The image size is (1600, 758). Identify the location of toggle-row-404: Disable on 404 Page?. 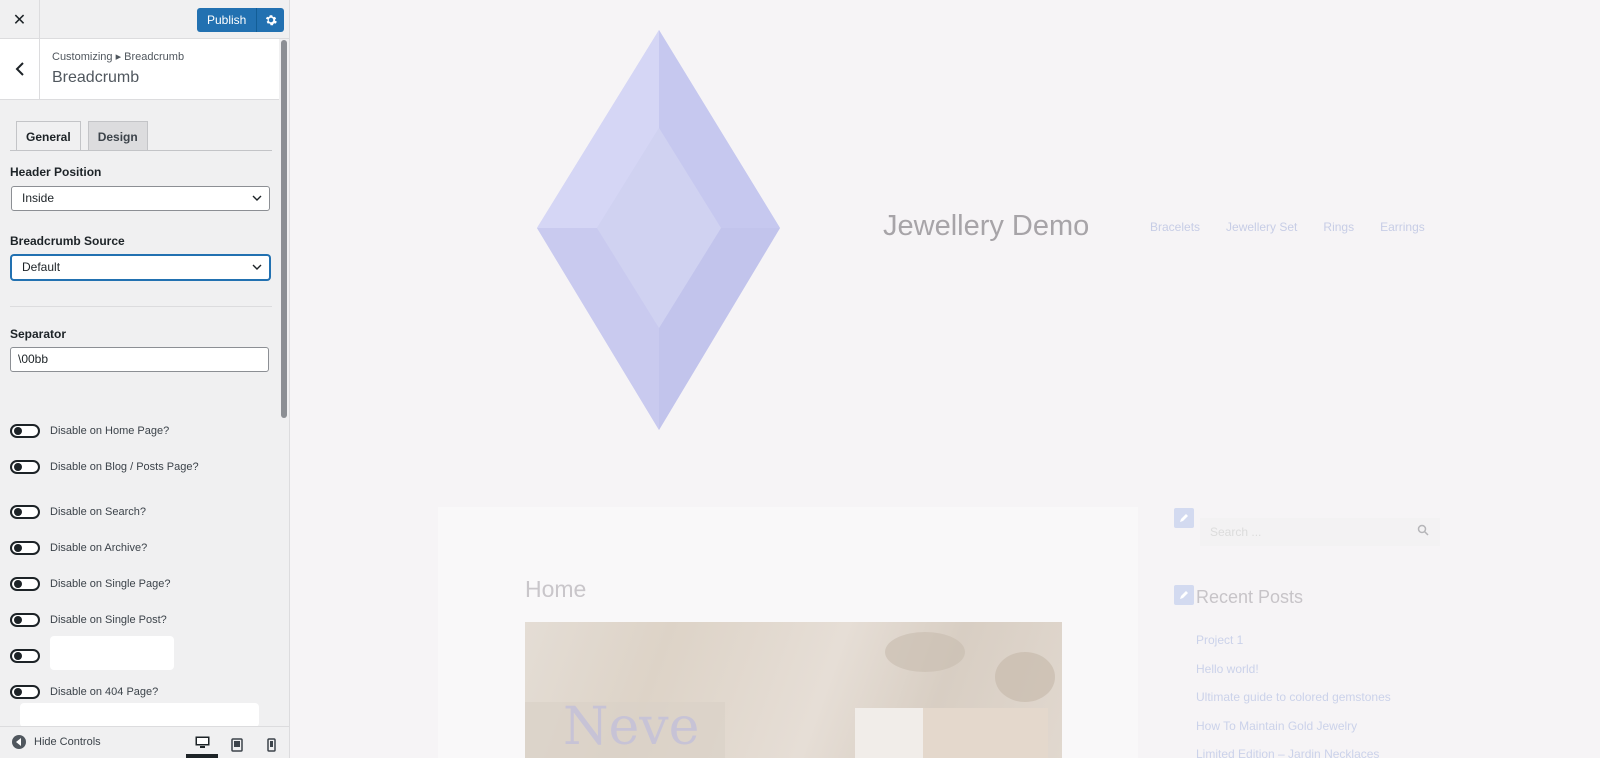
(84, 692).